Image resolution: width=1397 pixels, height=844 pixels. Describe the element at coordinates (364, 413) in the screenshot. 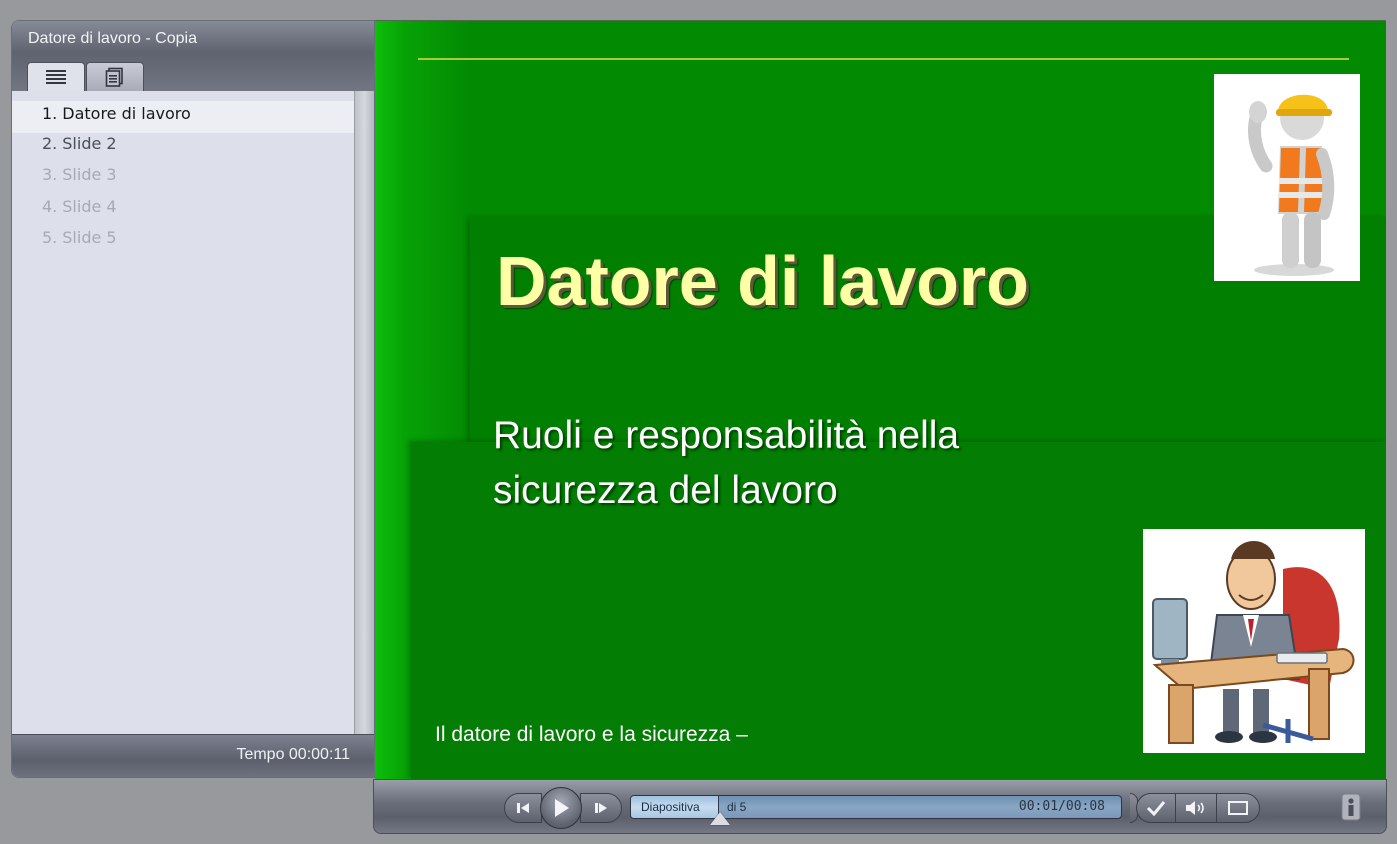

I see `slide-list-scrollbar` at that location.